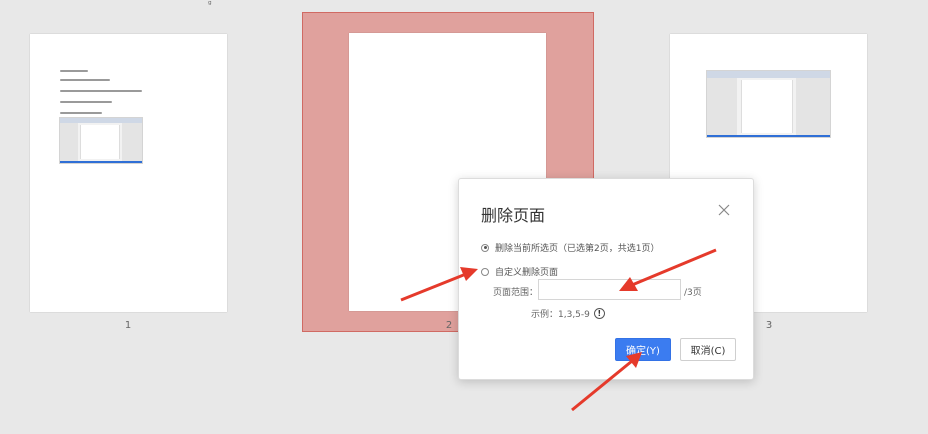 The image size is (928, 434). What do you see at coordinates (527, 273) in the screenshot?
I see `option-custom-label: 自定义删除页面` at bounding box center [527, 273].